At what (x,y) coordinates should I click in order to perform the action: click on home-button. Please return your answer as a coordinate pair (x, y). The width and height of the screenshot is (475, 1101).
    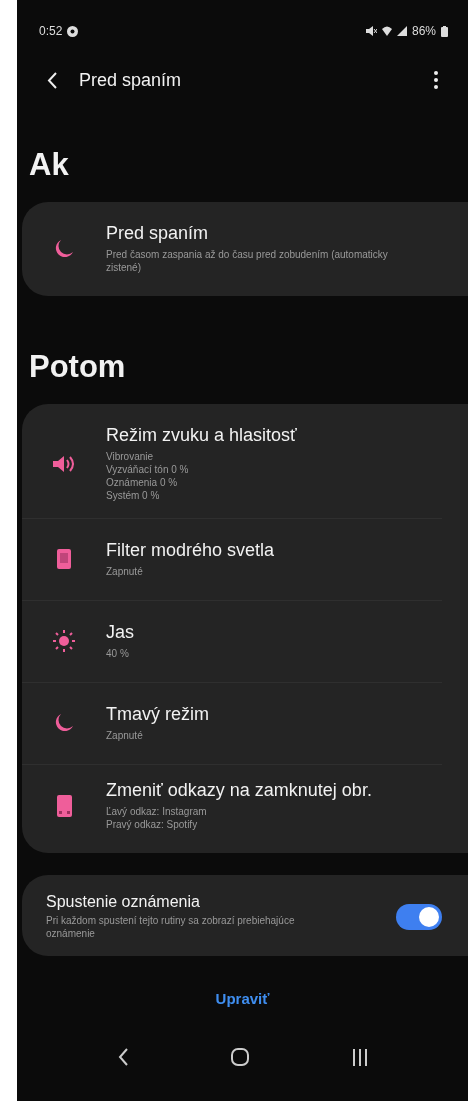
    Looking at the image, I should click on (239, 1057).